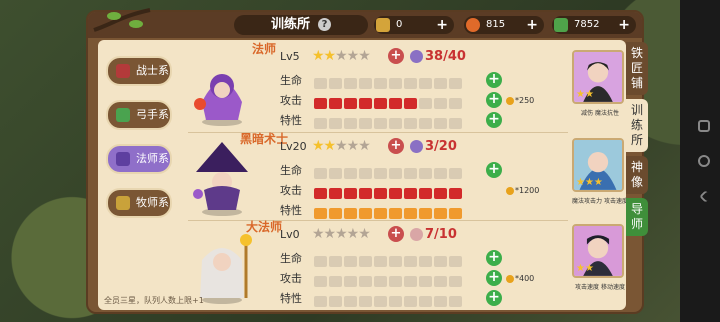 The width and height of the screenshot is (720, 322). What do you see at coordinates (123, 159) in the screenshot?
I see `flame-icon` at bounding box center [123, 159].